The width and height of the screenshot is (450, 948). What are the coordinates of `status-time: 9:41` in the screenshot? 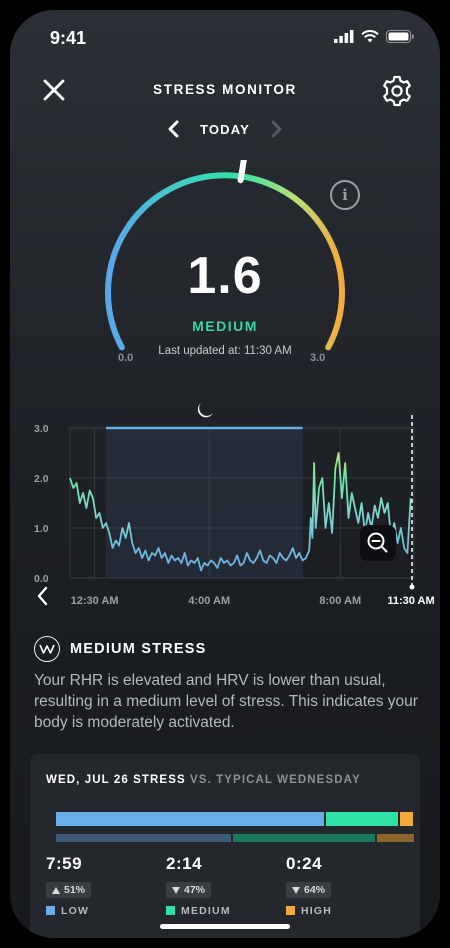 It's located at (68, 38).